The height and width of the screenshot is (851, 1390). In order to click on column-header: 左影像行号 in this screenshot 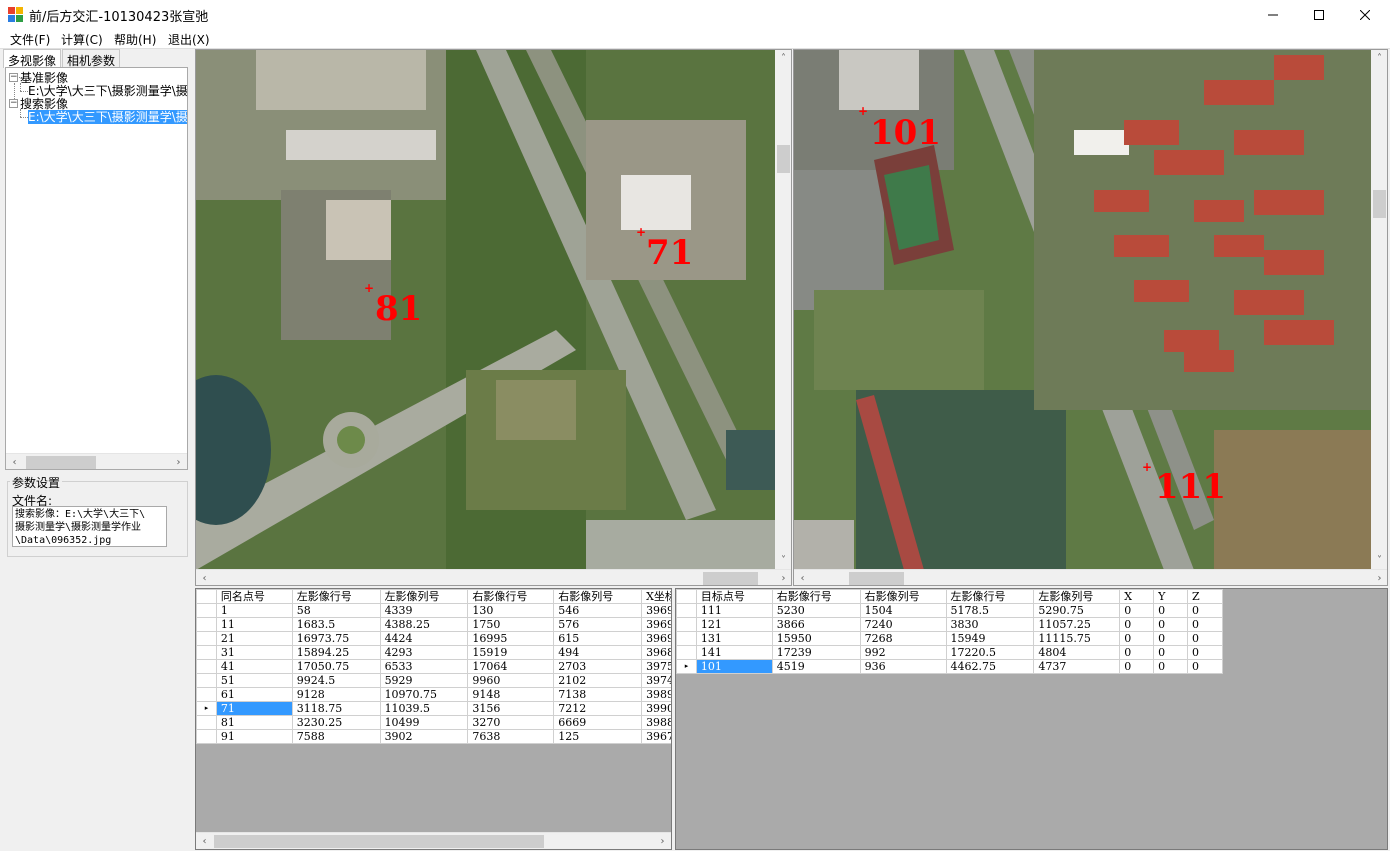, I will do `click(336, 596)`.